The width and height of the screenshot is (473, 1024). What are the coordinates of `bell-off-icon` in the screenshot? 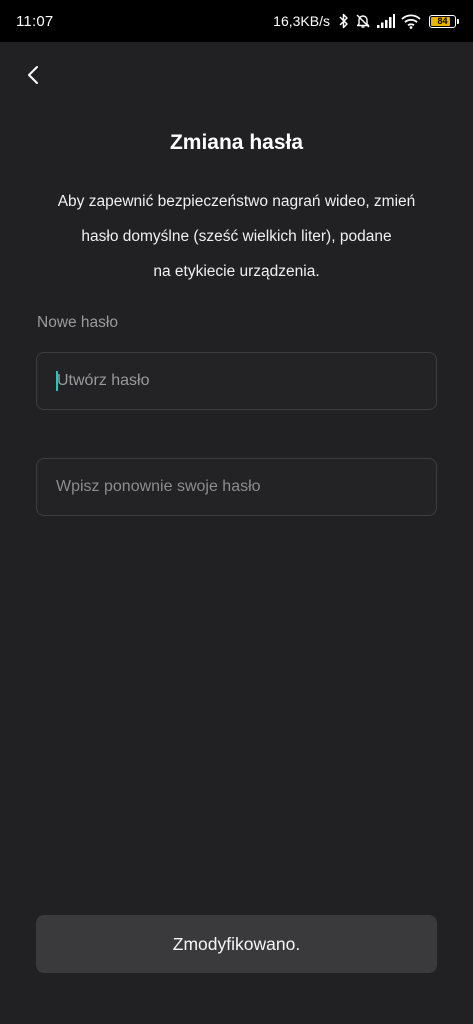 It's located at (363, 21).